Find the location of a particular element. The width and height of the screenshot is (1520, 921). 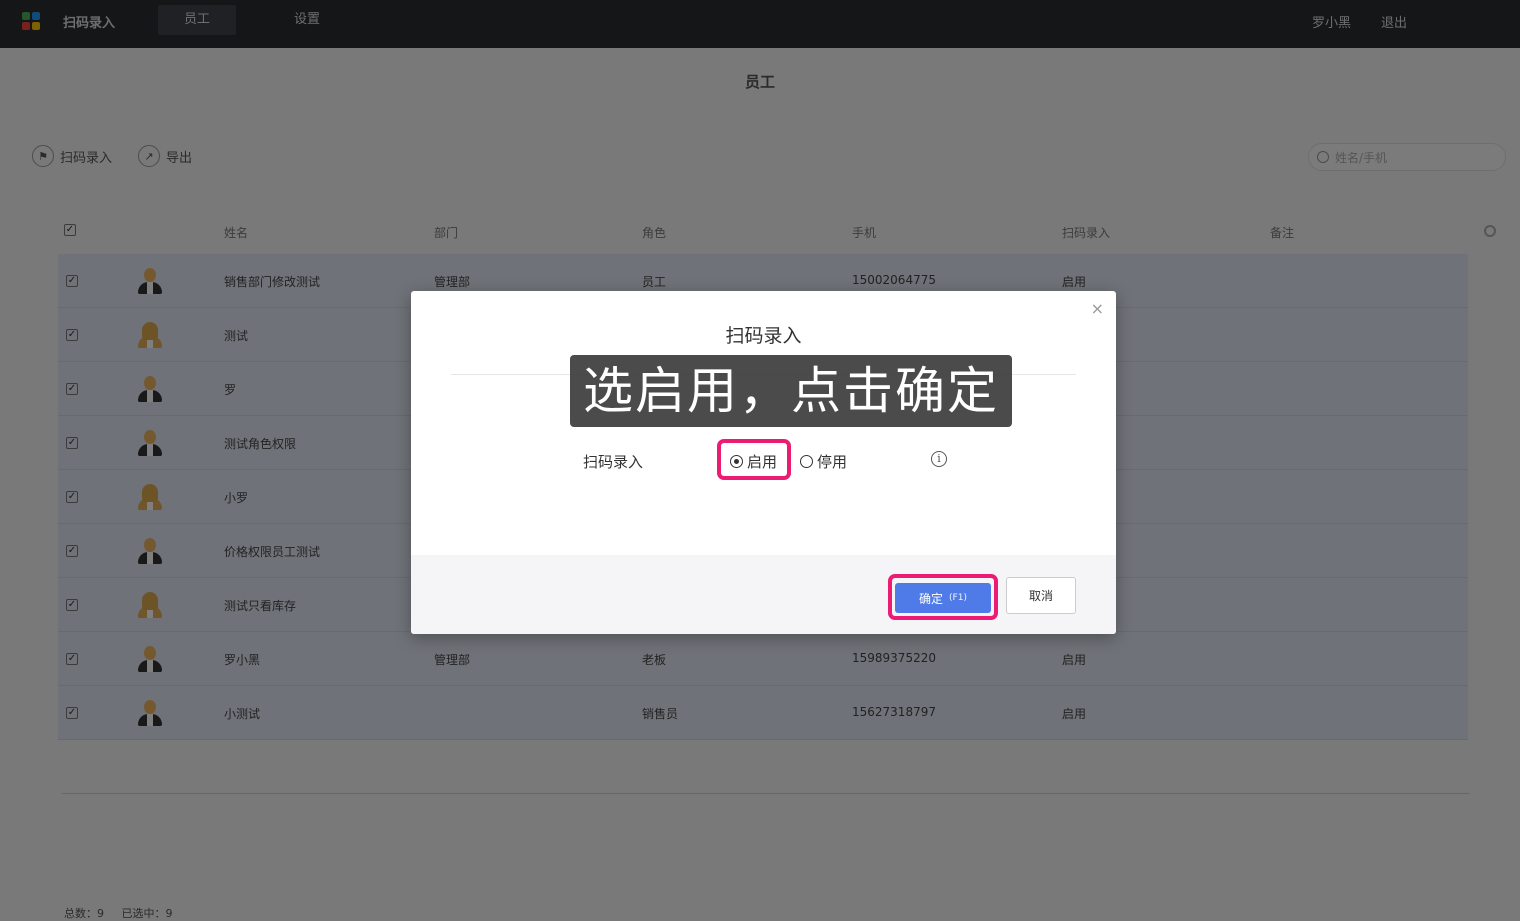

radio-disable-label: 停用 is located at coordinates (832, 462).